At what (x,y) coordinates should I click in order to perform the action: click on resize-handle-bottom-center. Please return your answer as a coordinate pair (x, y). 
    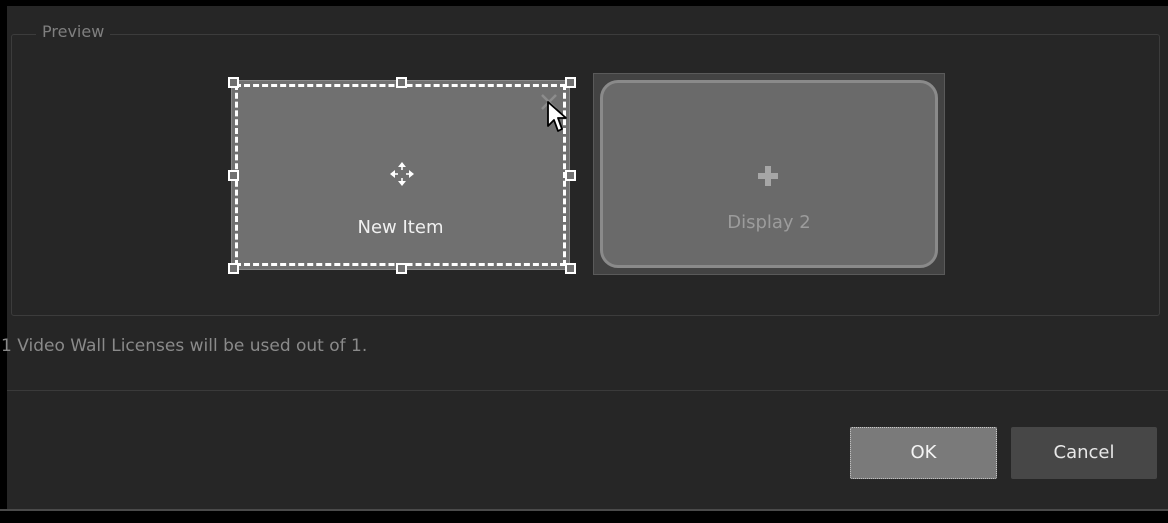
    Looking at the image, I should click on (401, 268).